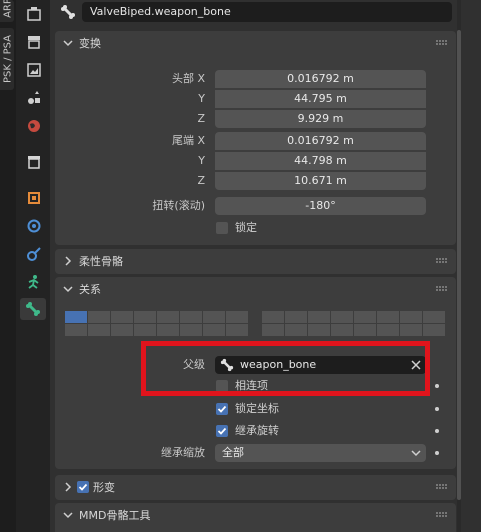 This screenshot has width=481, height=532. I want to click on view-layer-icon, so click(34, 98).